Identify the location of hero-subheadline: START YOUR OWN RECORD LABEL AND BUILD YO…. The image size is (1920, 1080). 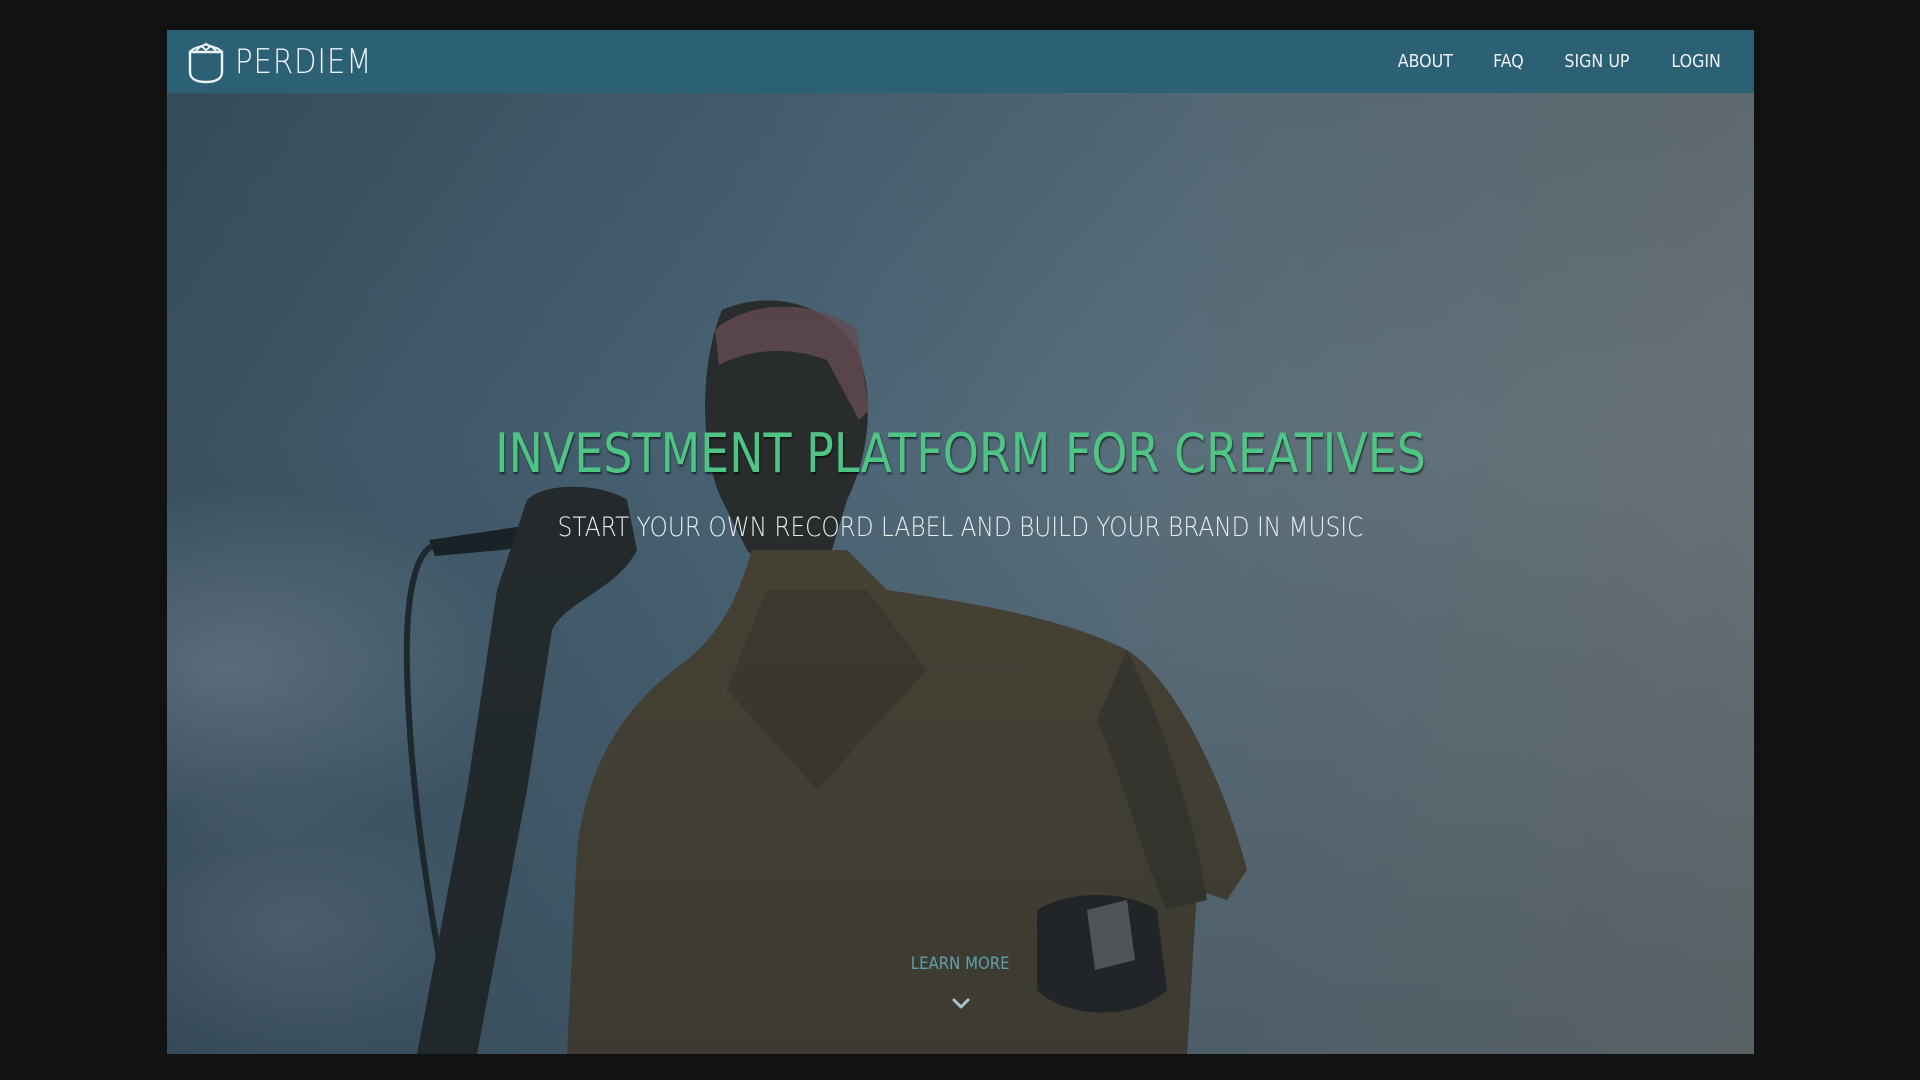
(960, 527).